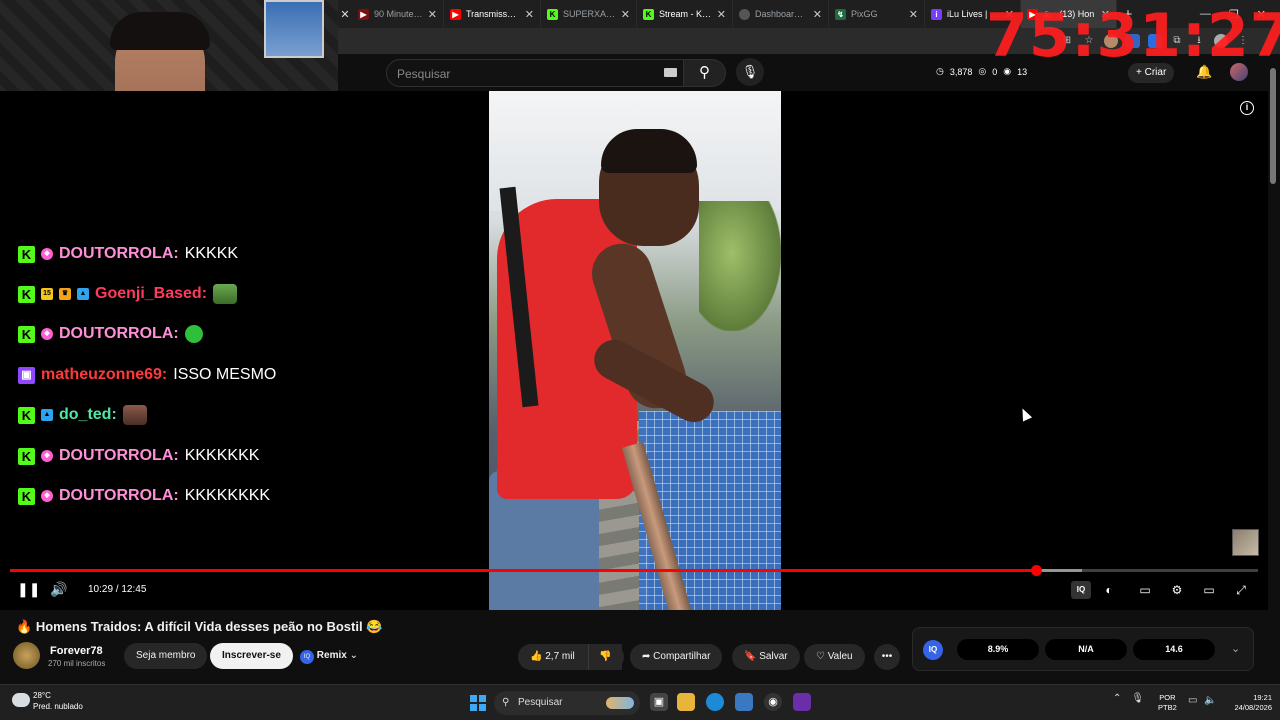 This screenshot has width=1280, height=720. Describe the element at coordinates (1167, 707) in the screenshot. I see `keyboard-layout: PTB2` at that location.